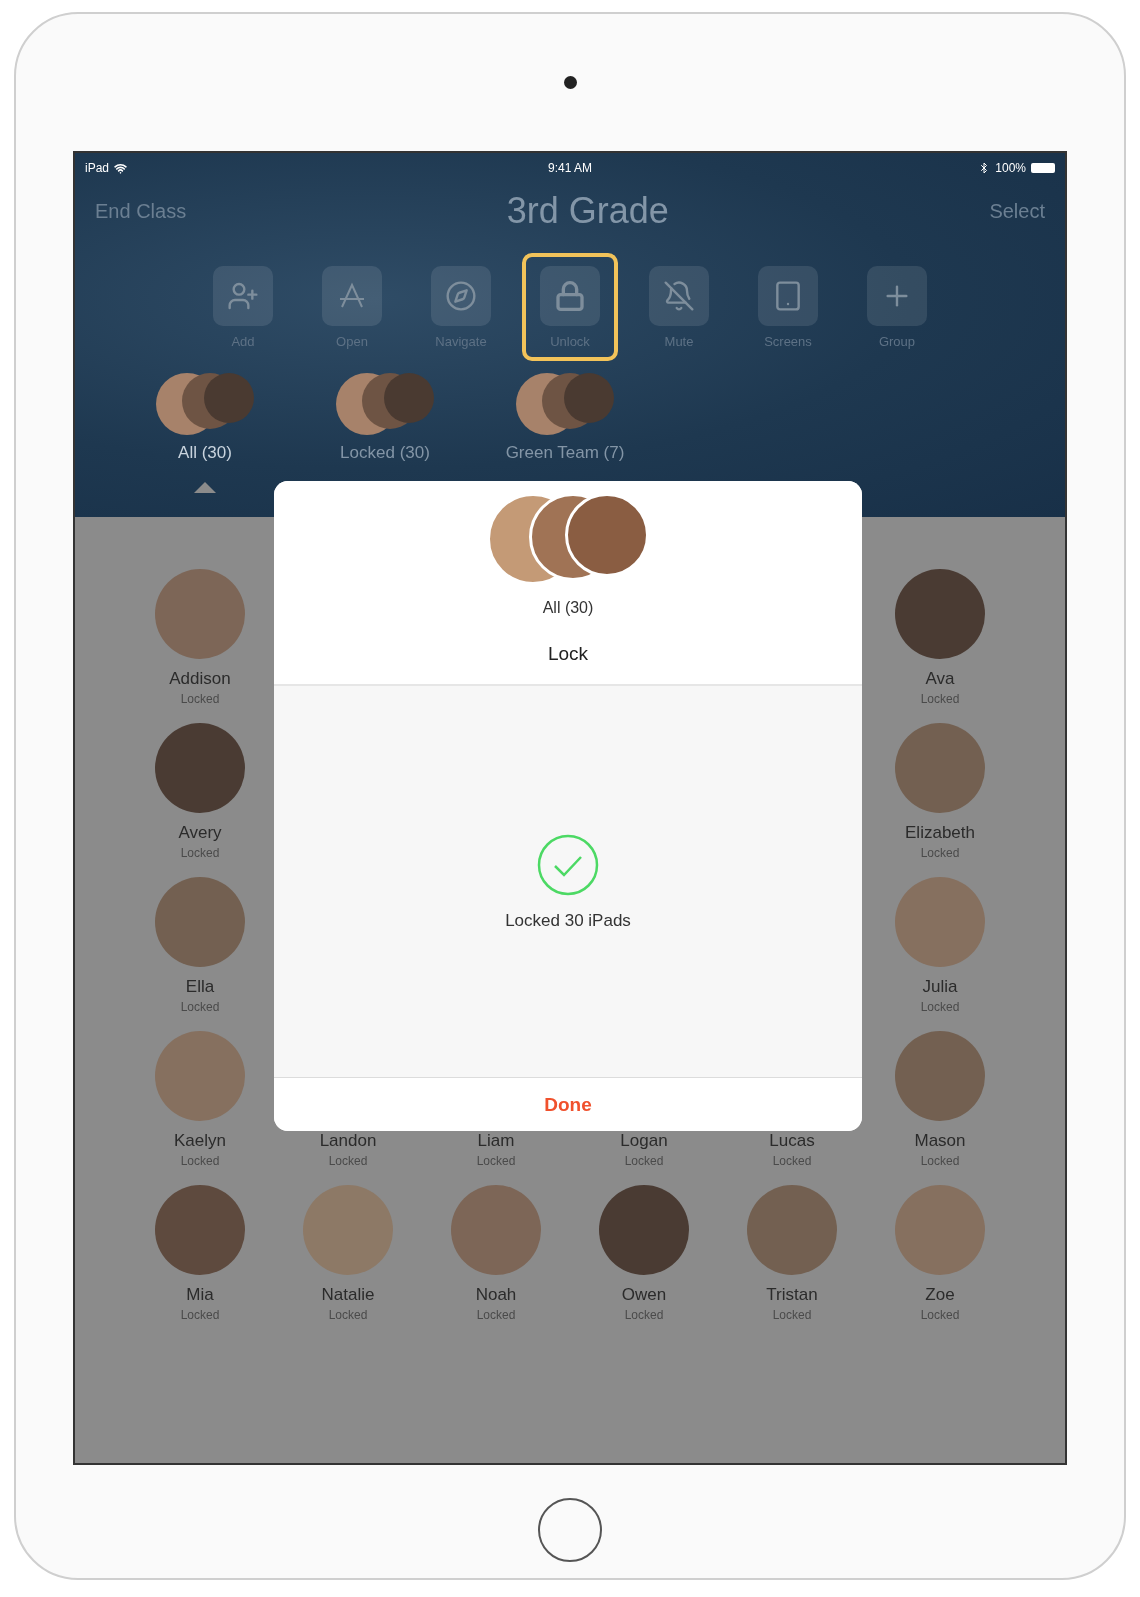 This screenshot has width=1140, height=1597. Describe the element at coordinates (587, 211) in the screenshot. I see `class-title: 3rd Grade` at that location.